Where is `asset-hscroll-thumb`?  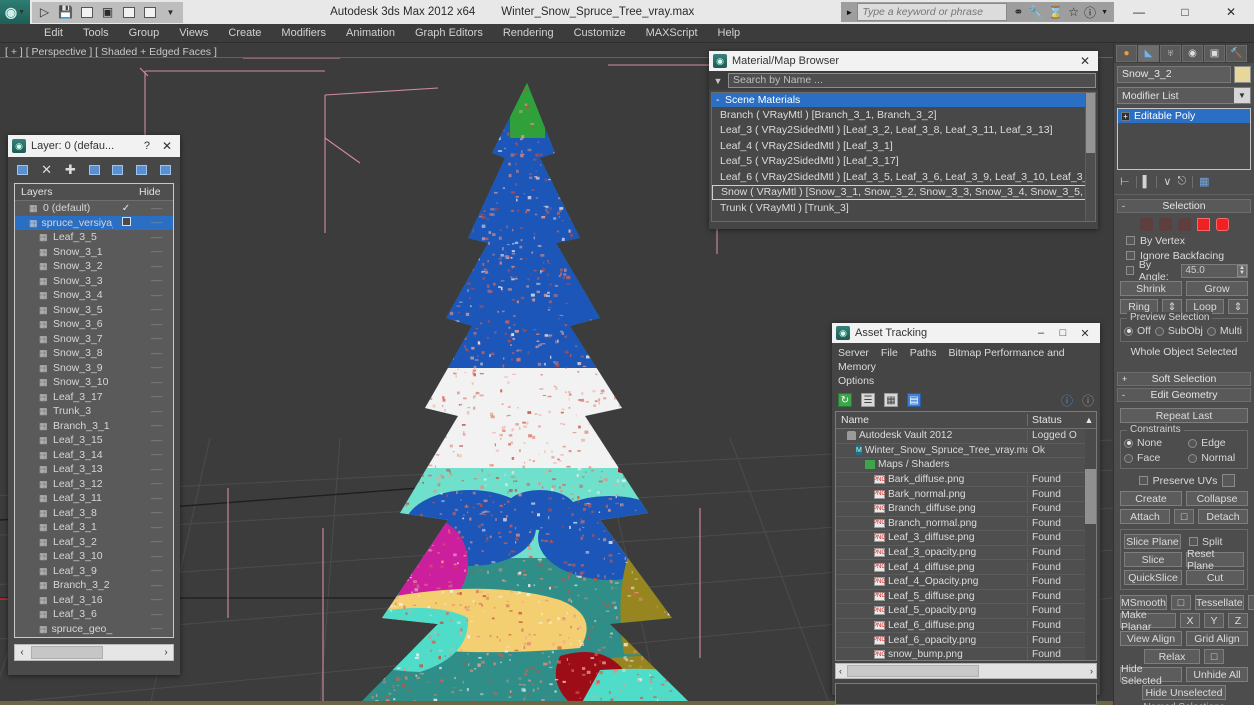
asset-hscroll-thumb is located at coordinates (913, 671).